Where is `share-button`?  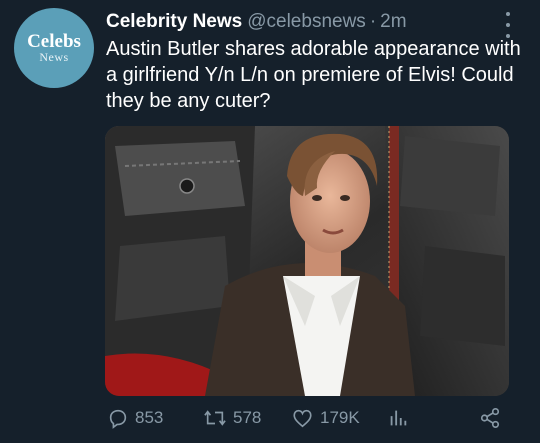
share-button is located at coordinates (490, 418).